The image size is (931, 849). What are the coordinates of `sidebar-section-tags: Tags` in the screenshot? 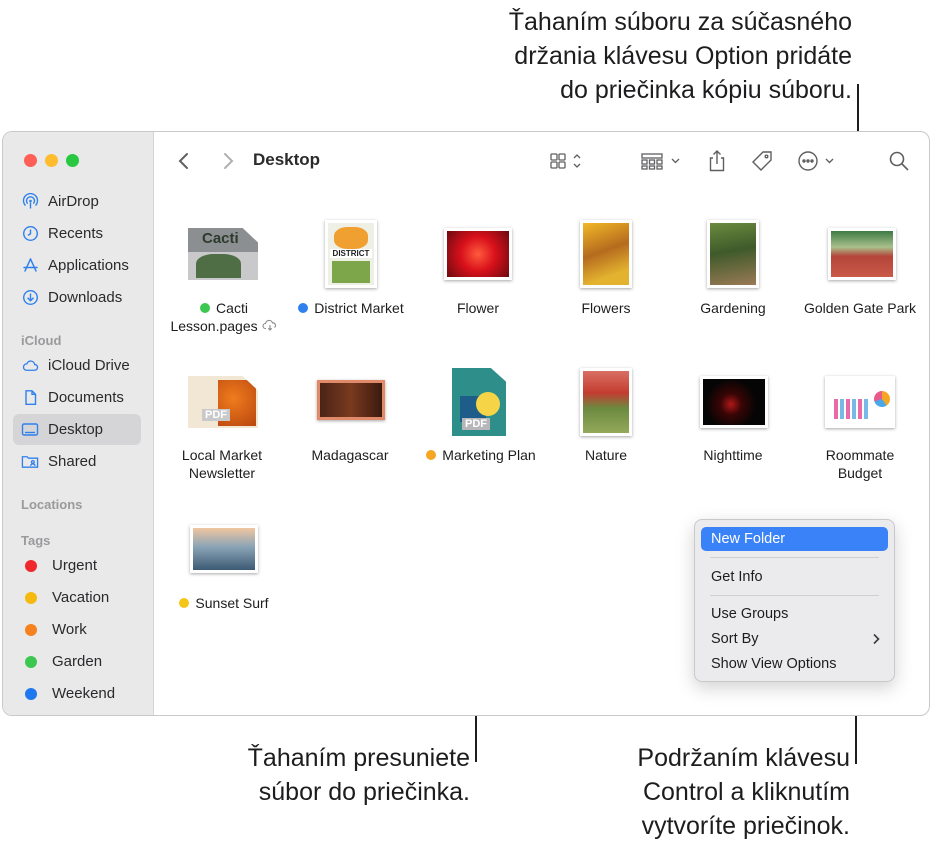 It's located at (36, 540).